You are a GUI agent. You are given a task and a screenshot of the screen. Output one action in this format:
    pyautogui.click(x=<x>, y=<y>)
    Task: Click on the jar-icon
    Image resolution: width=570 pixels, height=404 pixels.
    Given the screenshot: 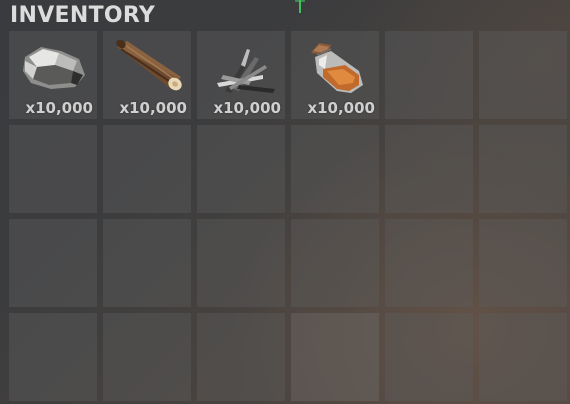 What is the action you would take?
    pyautogui.click(x=337, y=68)
    